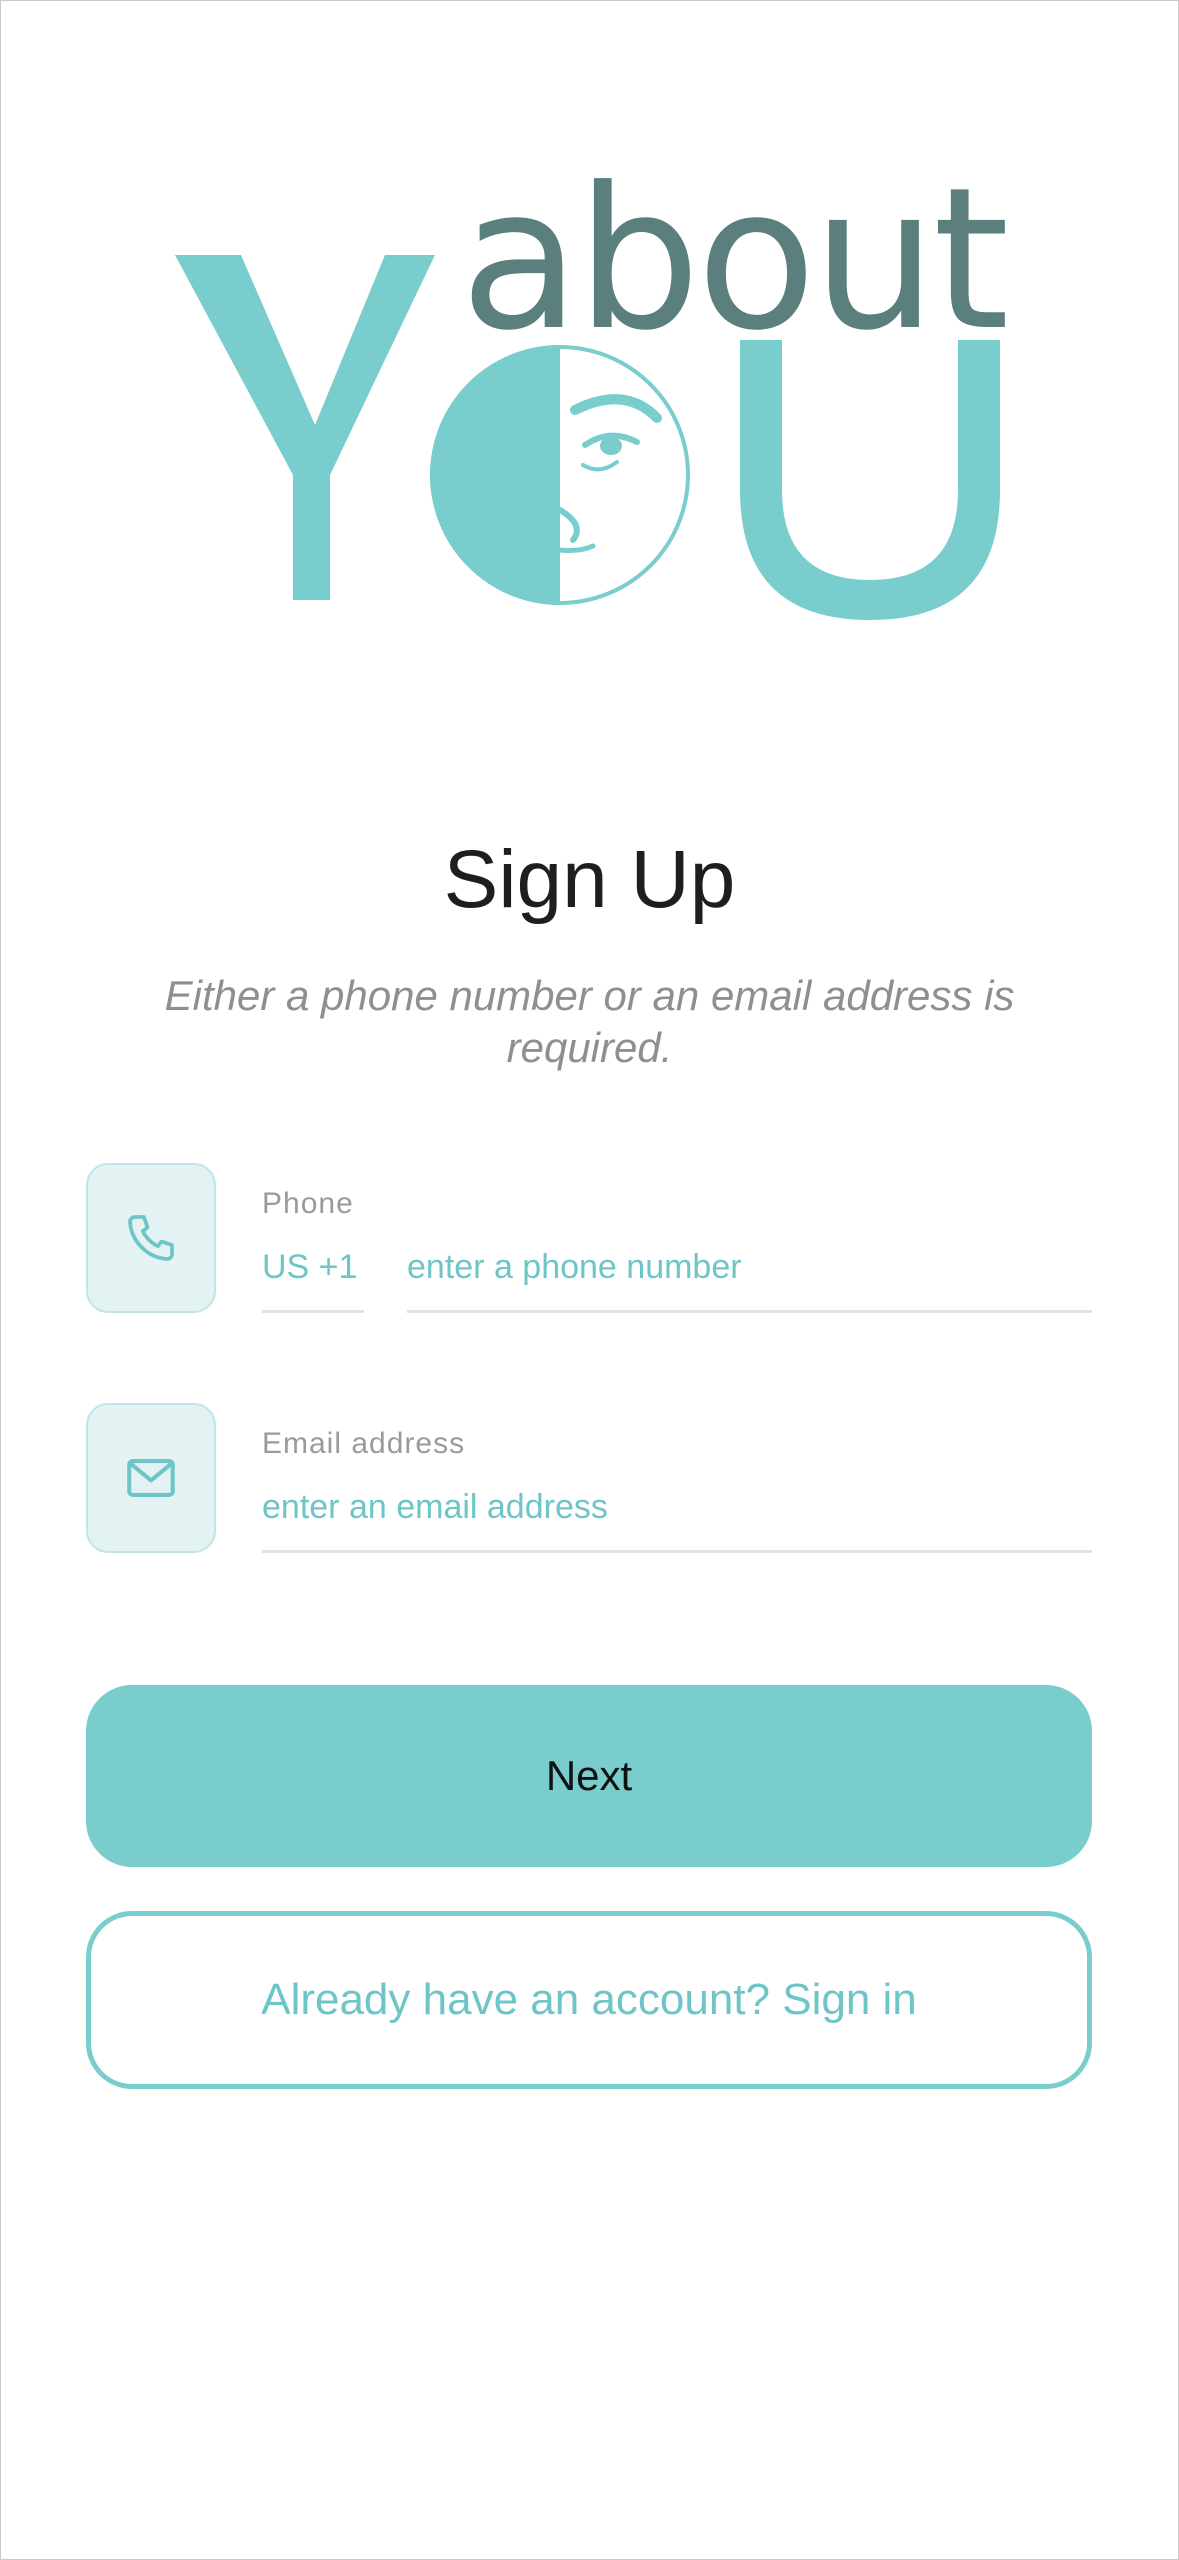 This screenshot has width=1179, height=2560. Describe the element at coordinates (735, 260) in the screenshot. I see `logo-about-text: about` at that location.